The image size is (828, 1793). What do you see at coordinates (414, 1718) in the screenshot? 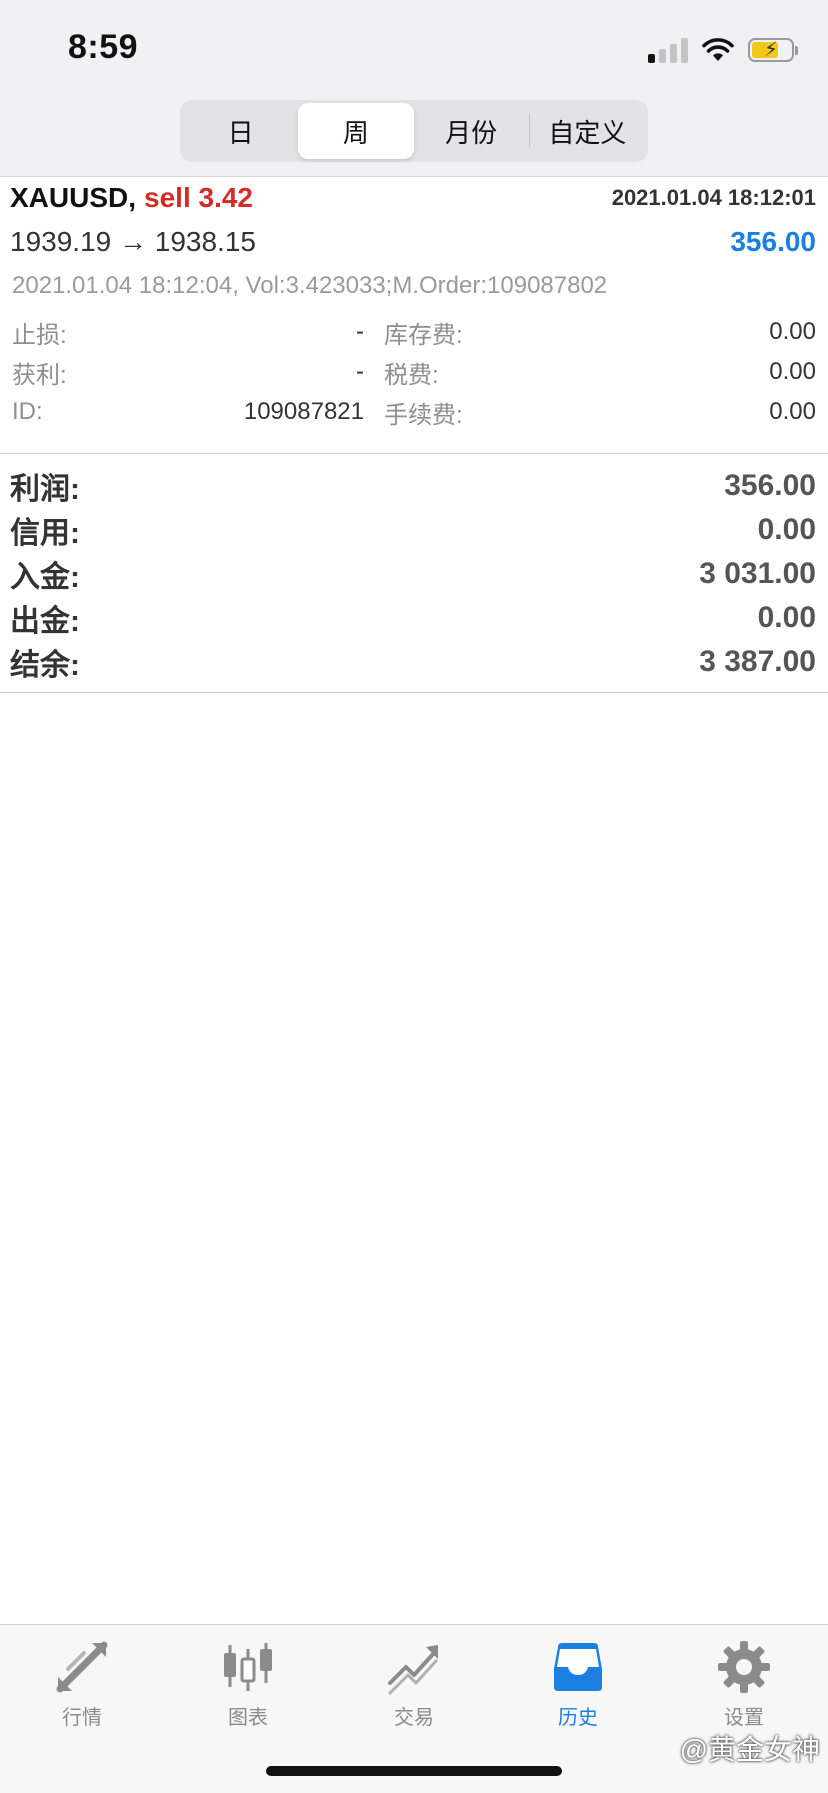
I see `tab-label: 交易` at bounding box center [414, 1718].